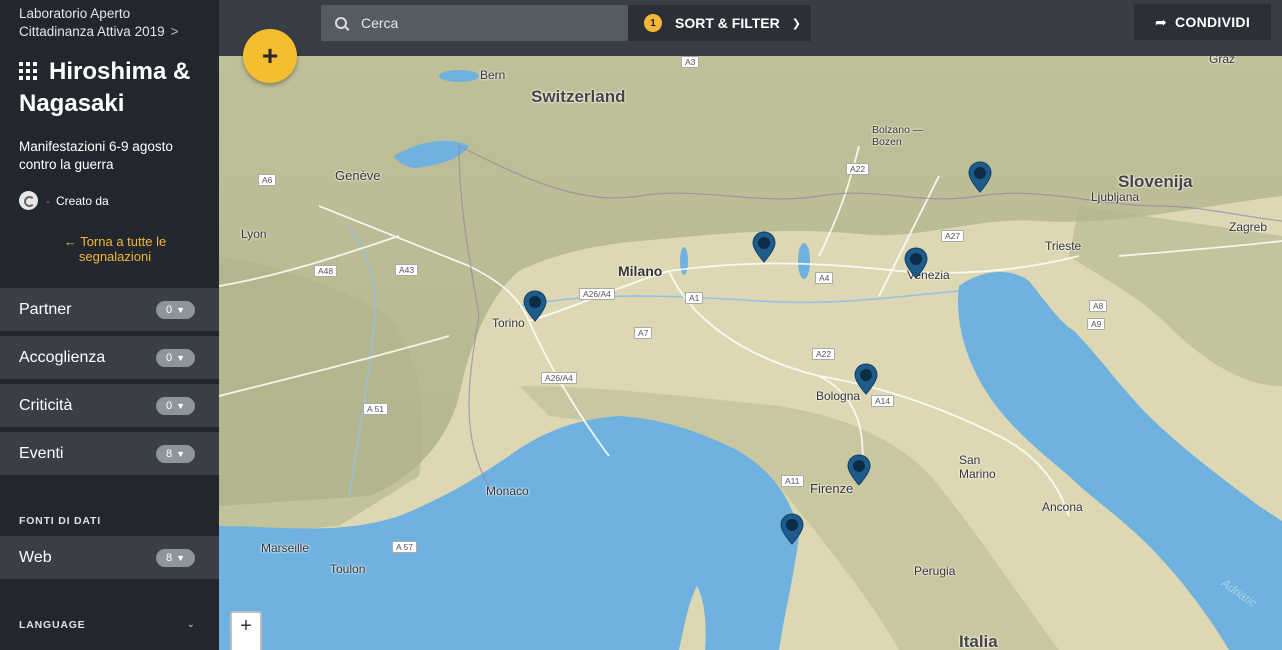 The height and width of the screenshot is (650, 1282). I want to click on road-shield: A 51, so click(376, 409).